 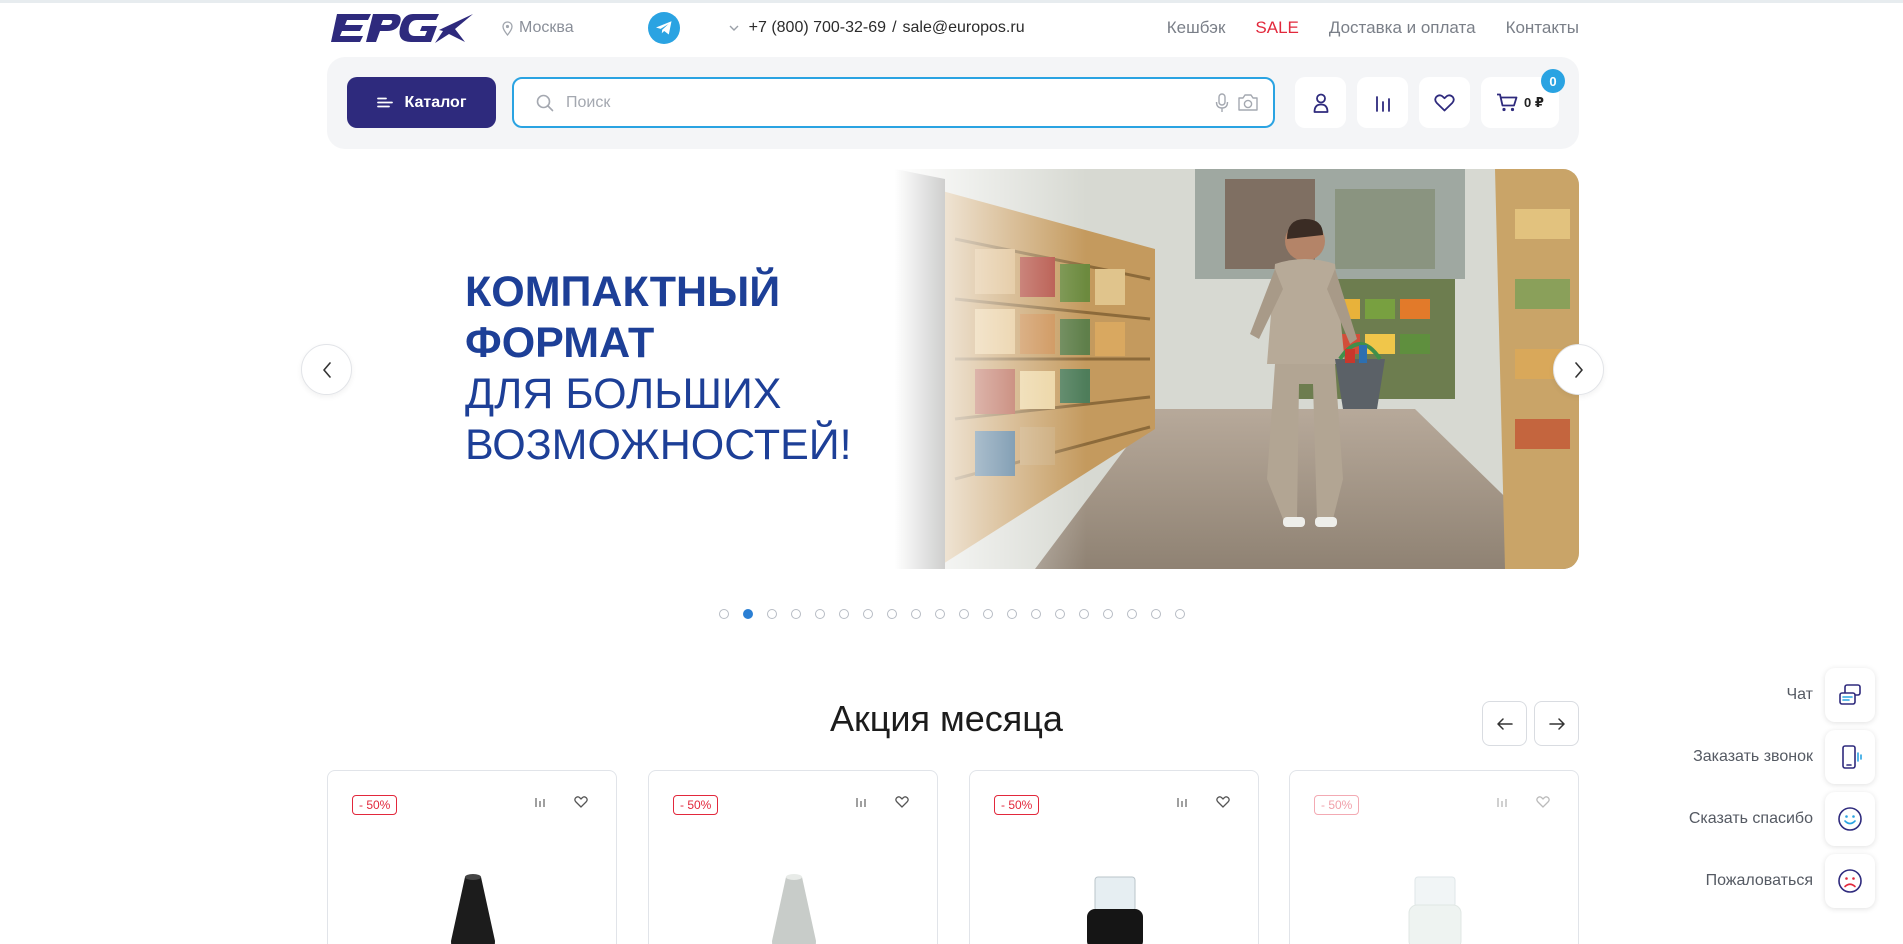 I want to click on link-contacts: Контакты, so click(x=1542, y=28).